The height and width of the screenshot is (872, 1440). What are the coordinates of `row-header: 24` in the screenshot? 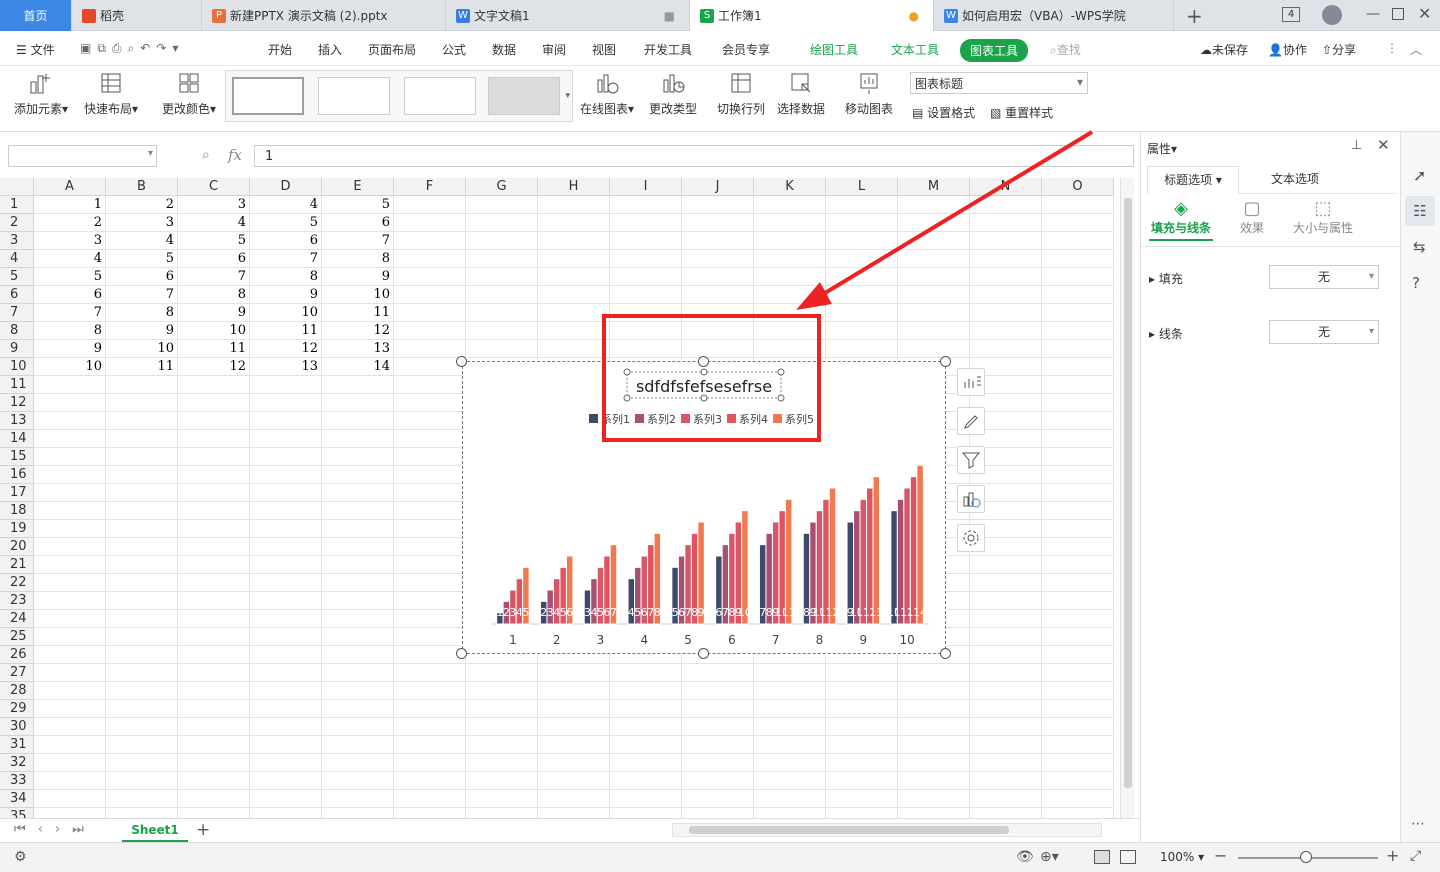 It's located at (17, 619).